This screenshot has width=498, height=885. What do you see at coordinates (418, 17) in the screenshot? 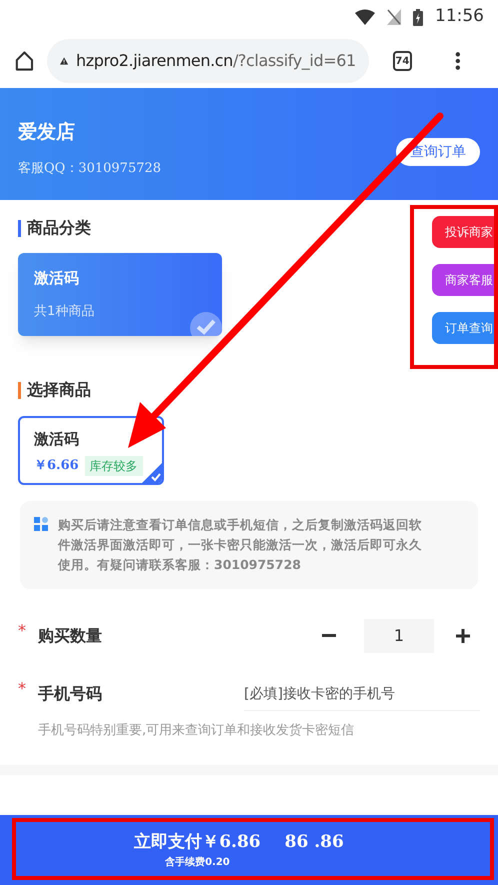
I see `battery-icon` at bounding box center [418, 17].